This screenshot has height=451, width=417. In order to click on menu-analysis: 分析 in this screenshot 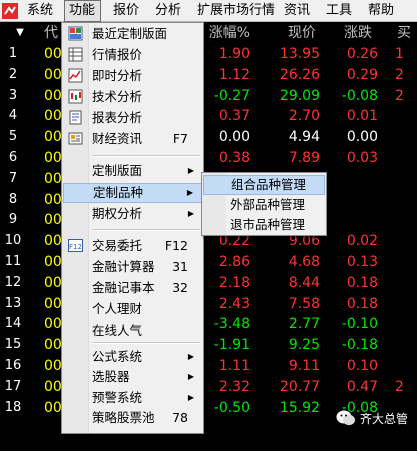, I will do `click(168, 11)`.